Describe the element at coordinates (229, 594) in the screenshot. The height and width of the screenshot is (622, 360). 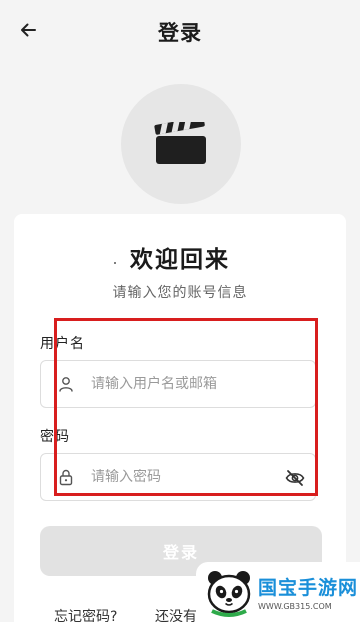
I see `panda-logo` at that location.